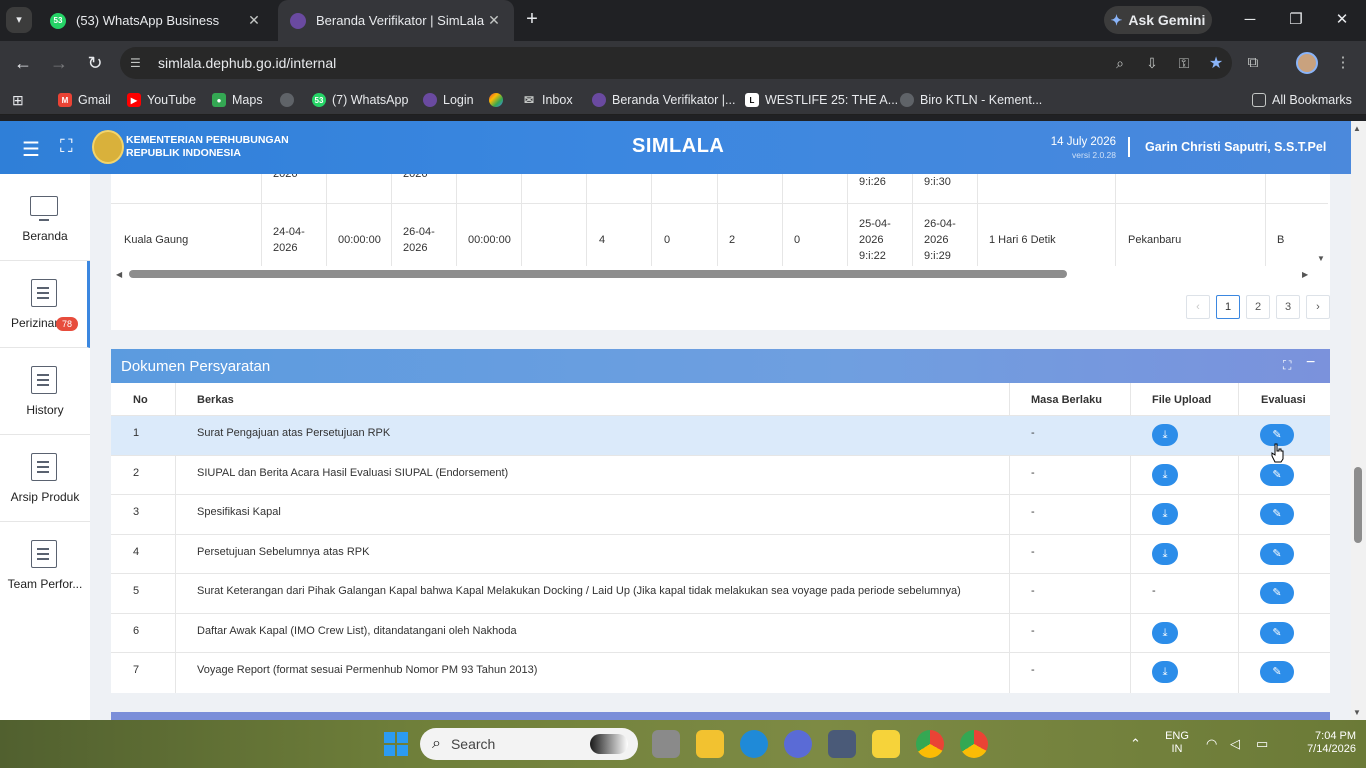  What do you see at coordinates (45, 391) in the screenshot?
I see `sidebar-item-history: History` at bounding box center [45, 391].